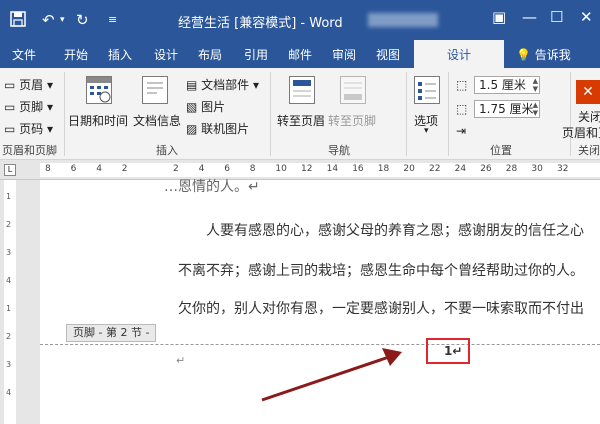 The height and width of the screenshot is (424, 600). I want to click on annotation-arrow-icon, so click(331, 375).